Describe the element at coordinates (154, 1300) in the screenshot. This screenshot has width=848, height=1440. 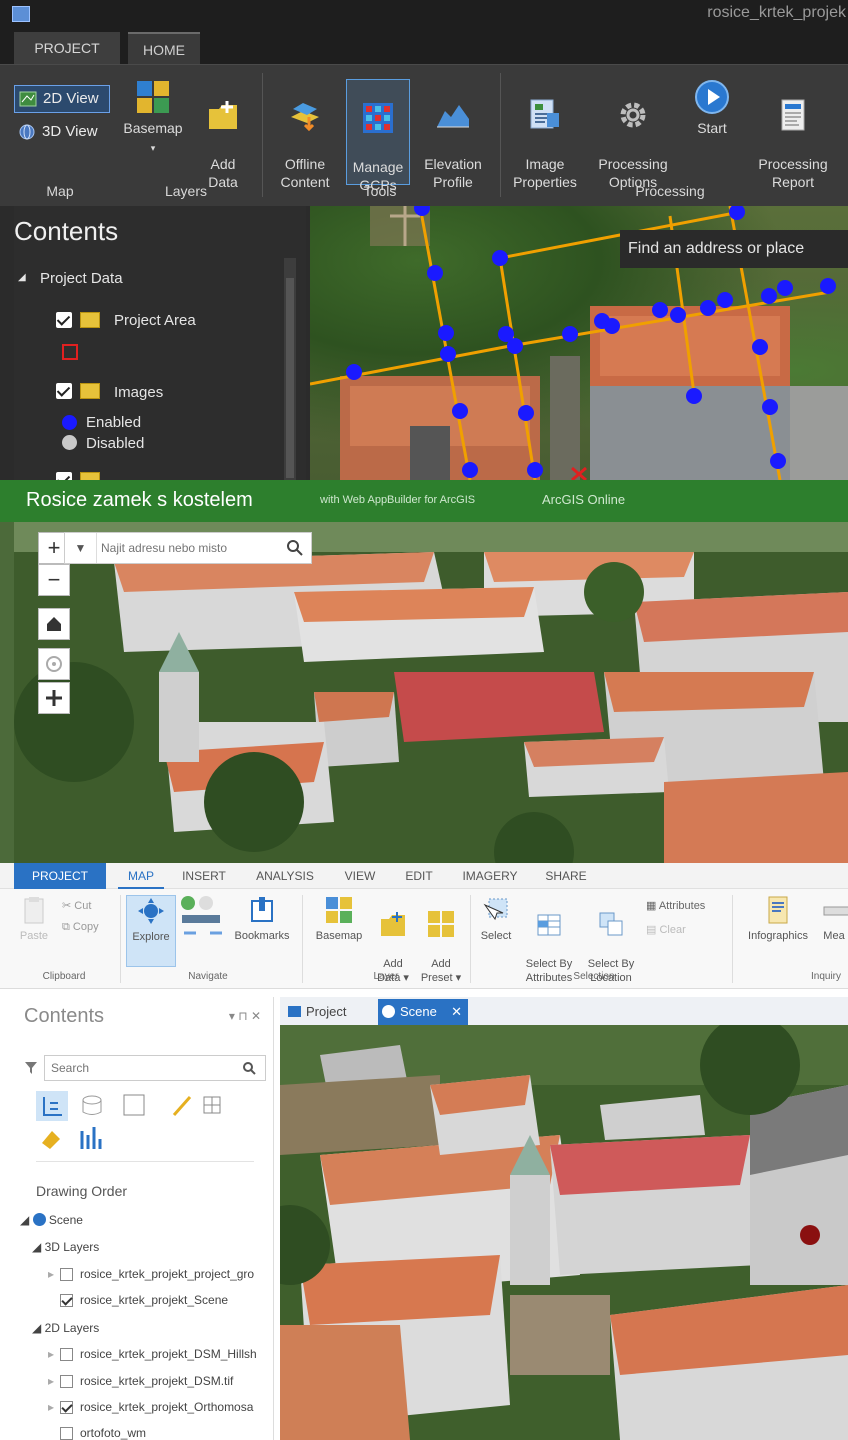
I see `layer-scene: rosice_krtek_projekt_Scene` at that location.